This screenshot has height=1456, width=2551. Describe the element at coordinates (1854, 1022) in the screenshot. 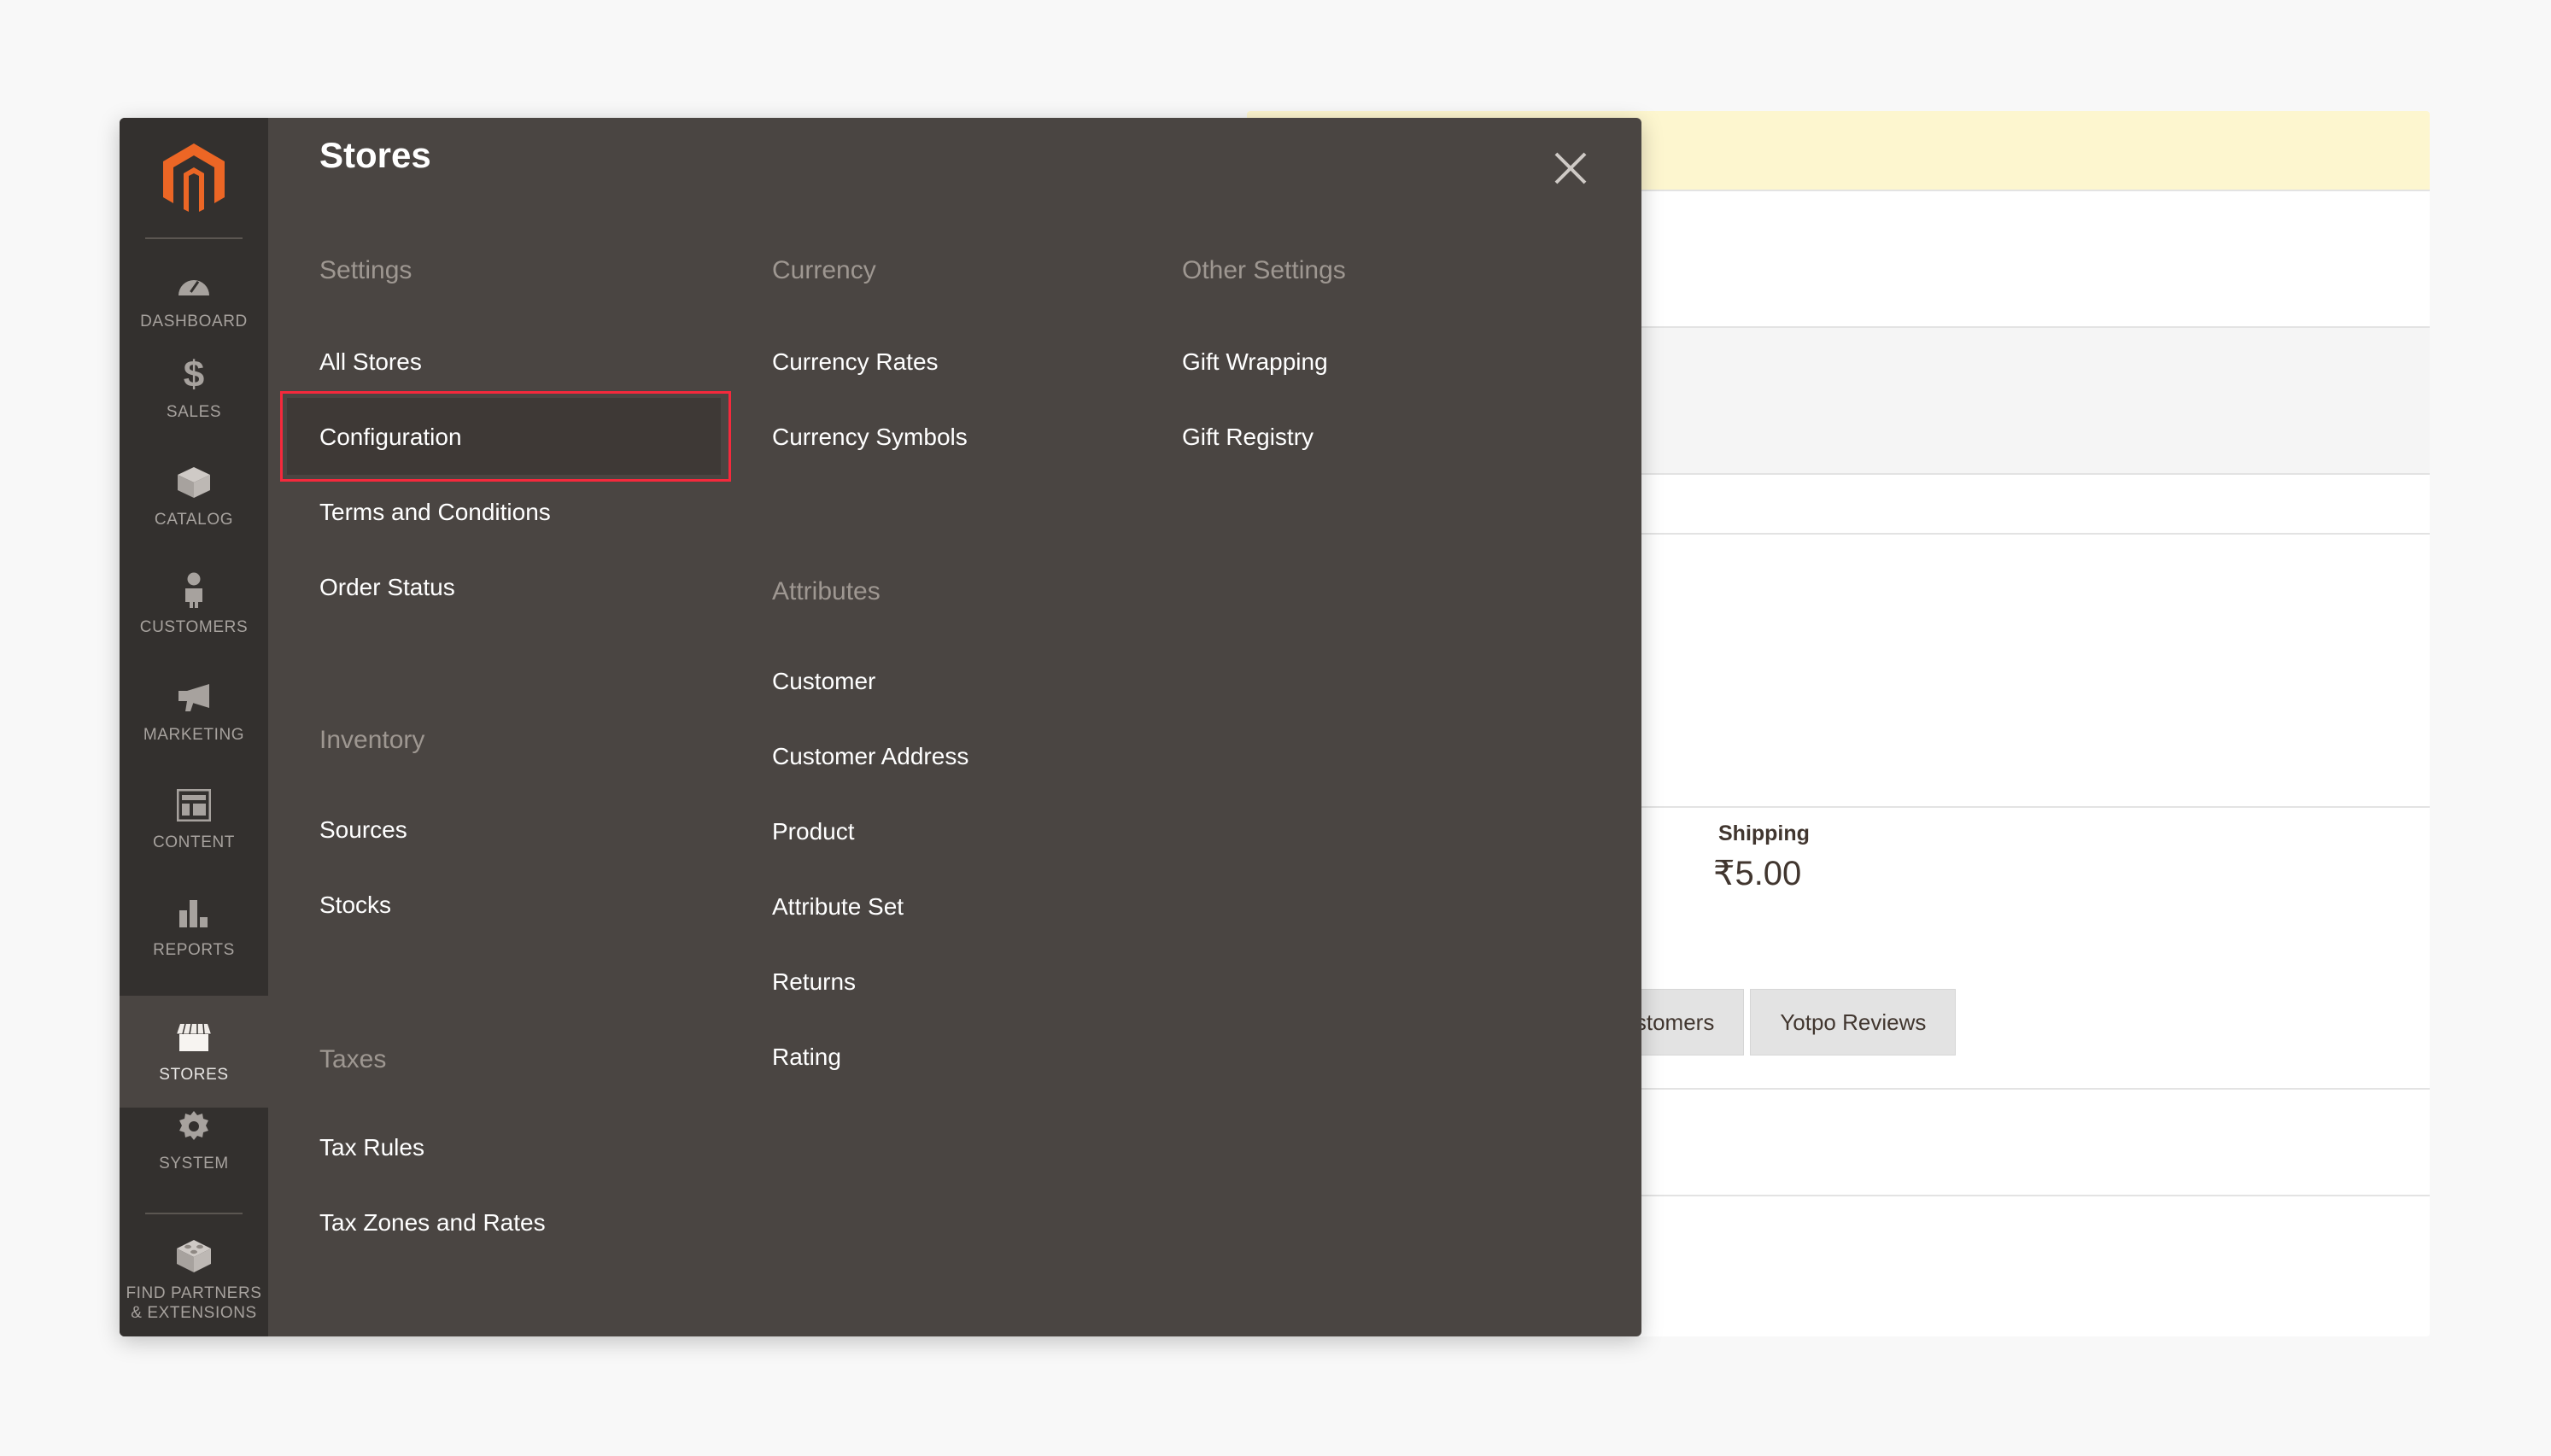

I see `tab-yotpo-reviews: Yotpo Reviews` at that location.